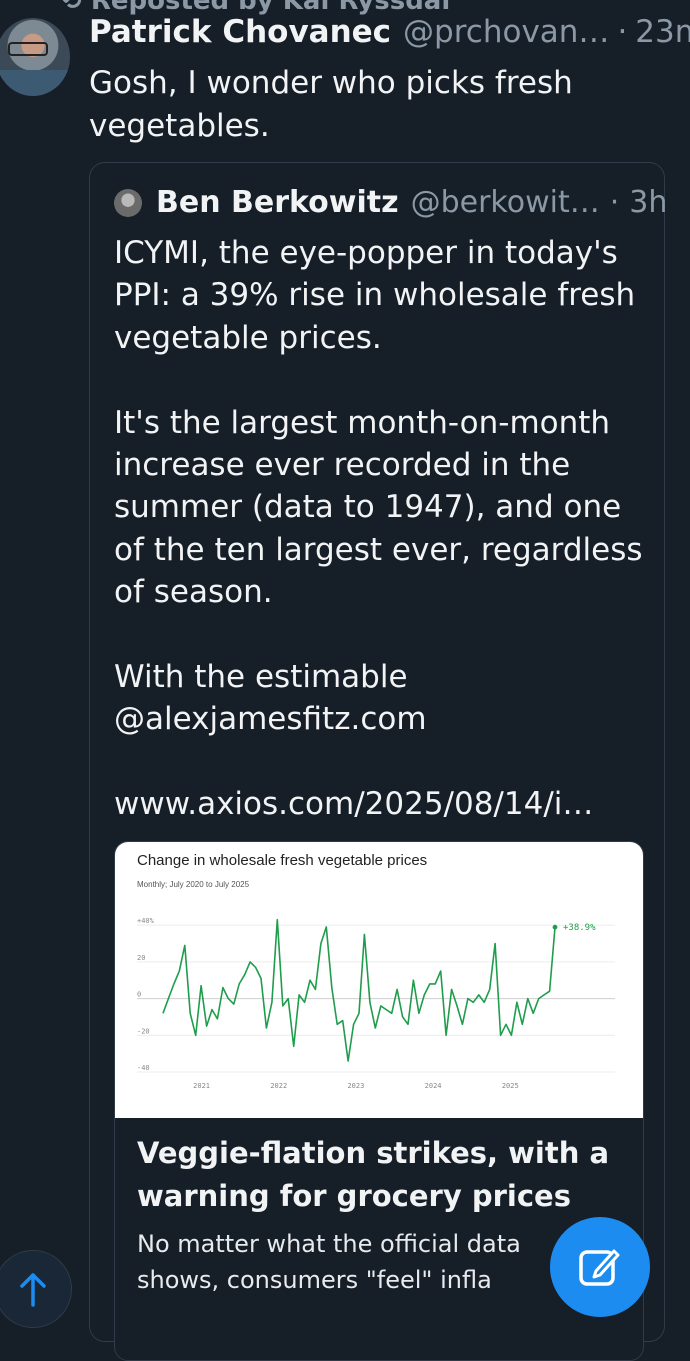 The height and width of the screenshot is (1361, 690). I want to click on post-avatar, so click(35, 57).